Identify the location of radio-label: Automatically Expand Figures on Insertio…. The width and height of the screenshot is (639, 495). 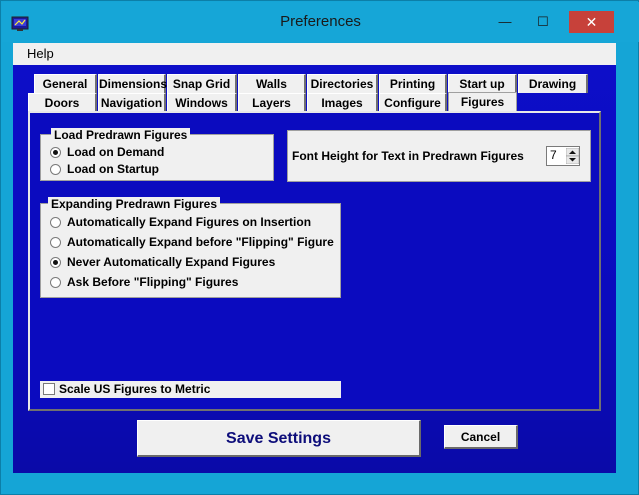
(189, 222).